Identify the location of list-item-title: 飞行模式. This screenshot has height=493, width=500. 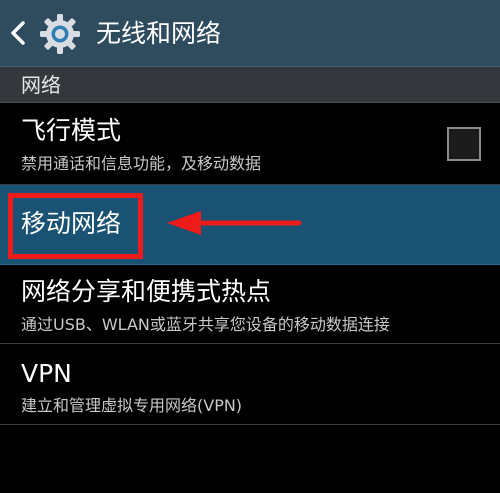
(71, 130).